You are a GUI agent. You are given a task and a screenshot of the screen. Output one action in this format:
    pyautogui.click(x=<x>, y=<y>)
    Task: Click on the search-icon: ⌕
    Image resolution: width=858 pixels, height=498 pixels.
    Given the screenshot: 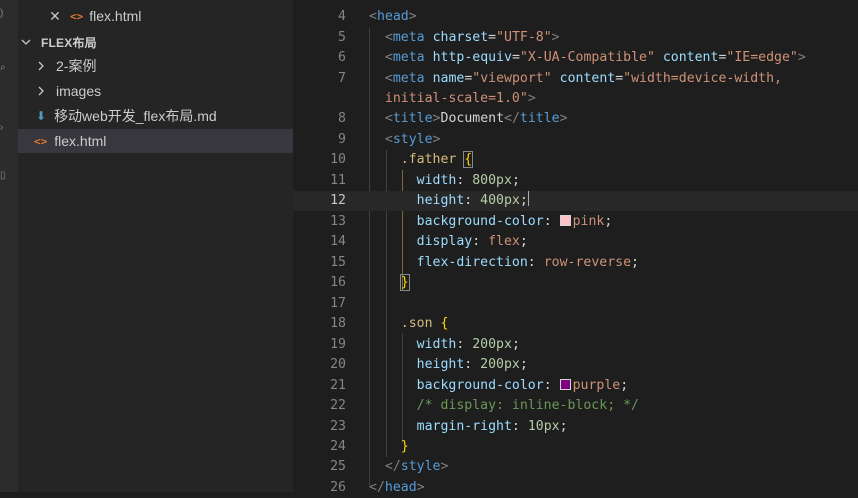 What is the action you would take?
    pyautogui.click(x=3, y=68)
    